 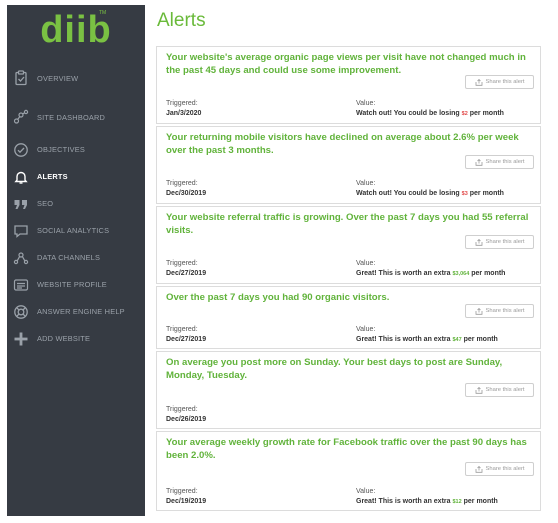 I want to click on sidebar-item-label: OBJECTIVES, so click(x=61, y=149).